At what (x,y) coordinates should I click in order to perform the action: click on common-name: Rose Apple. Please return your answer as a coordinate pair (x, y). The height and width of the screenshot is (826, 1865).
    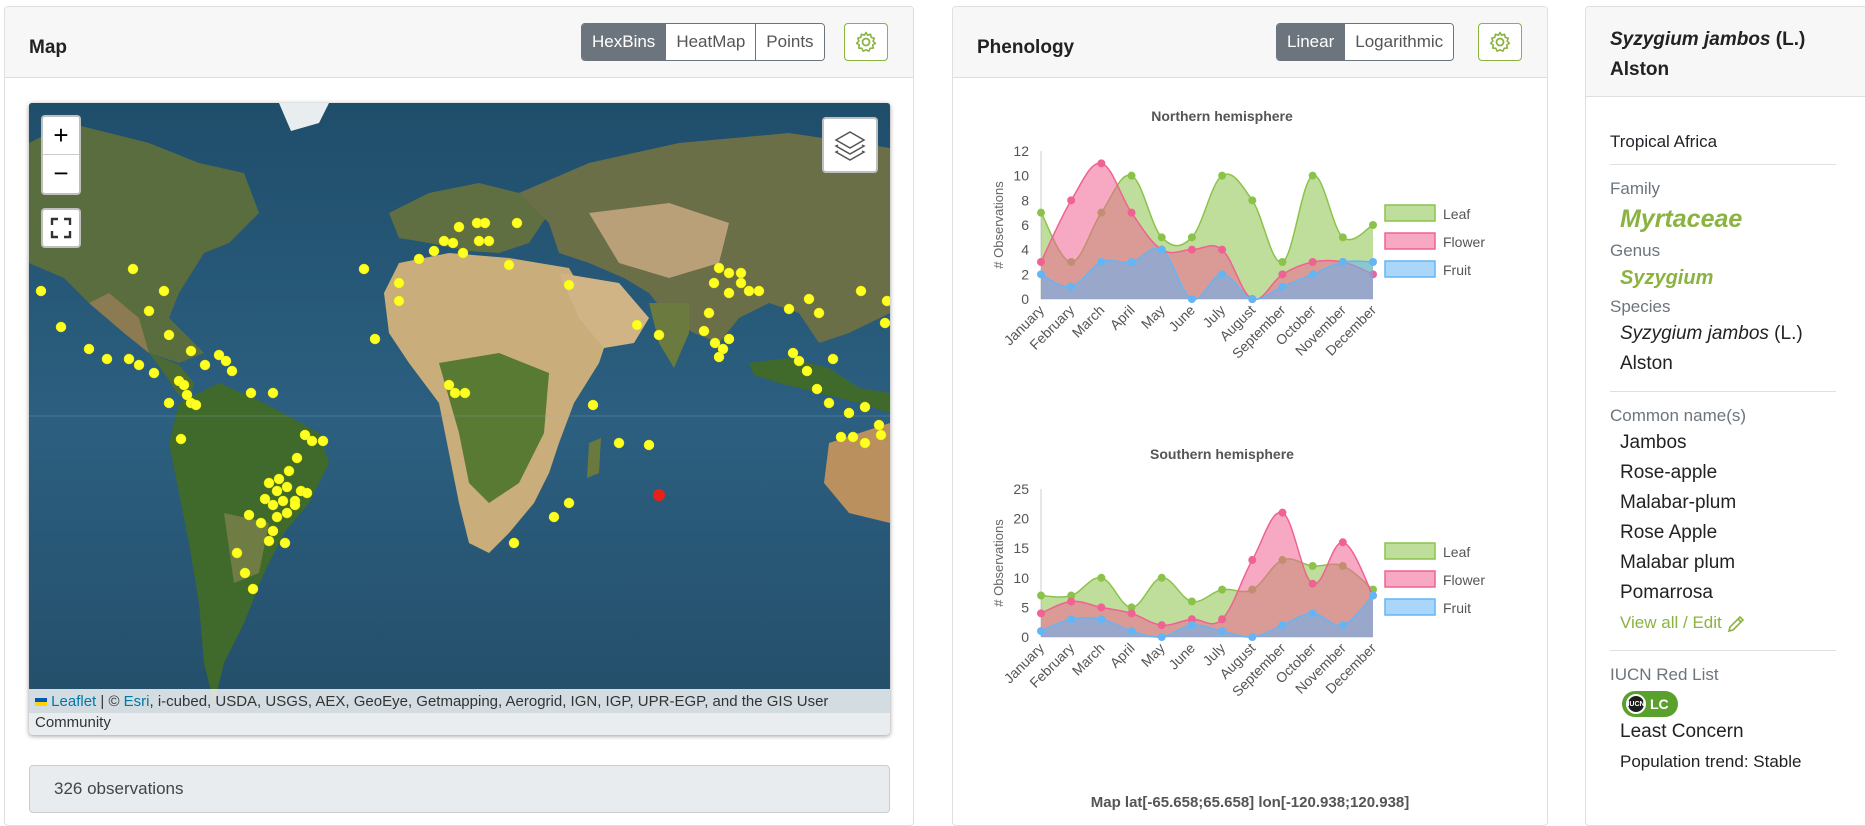
    Looking at the image, I should click on (1669, 532).